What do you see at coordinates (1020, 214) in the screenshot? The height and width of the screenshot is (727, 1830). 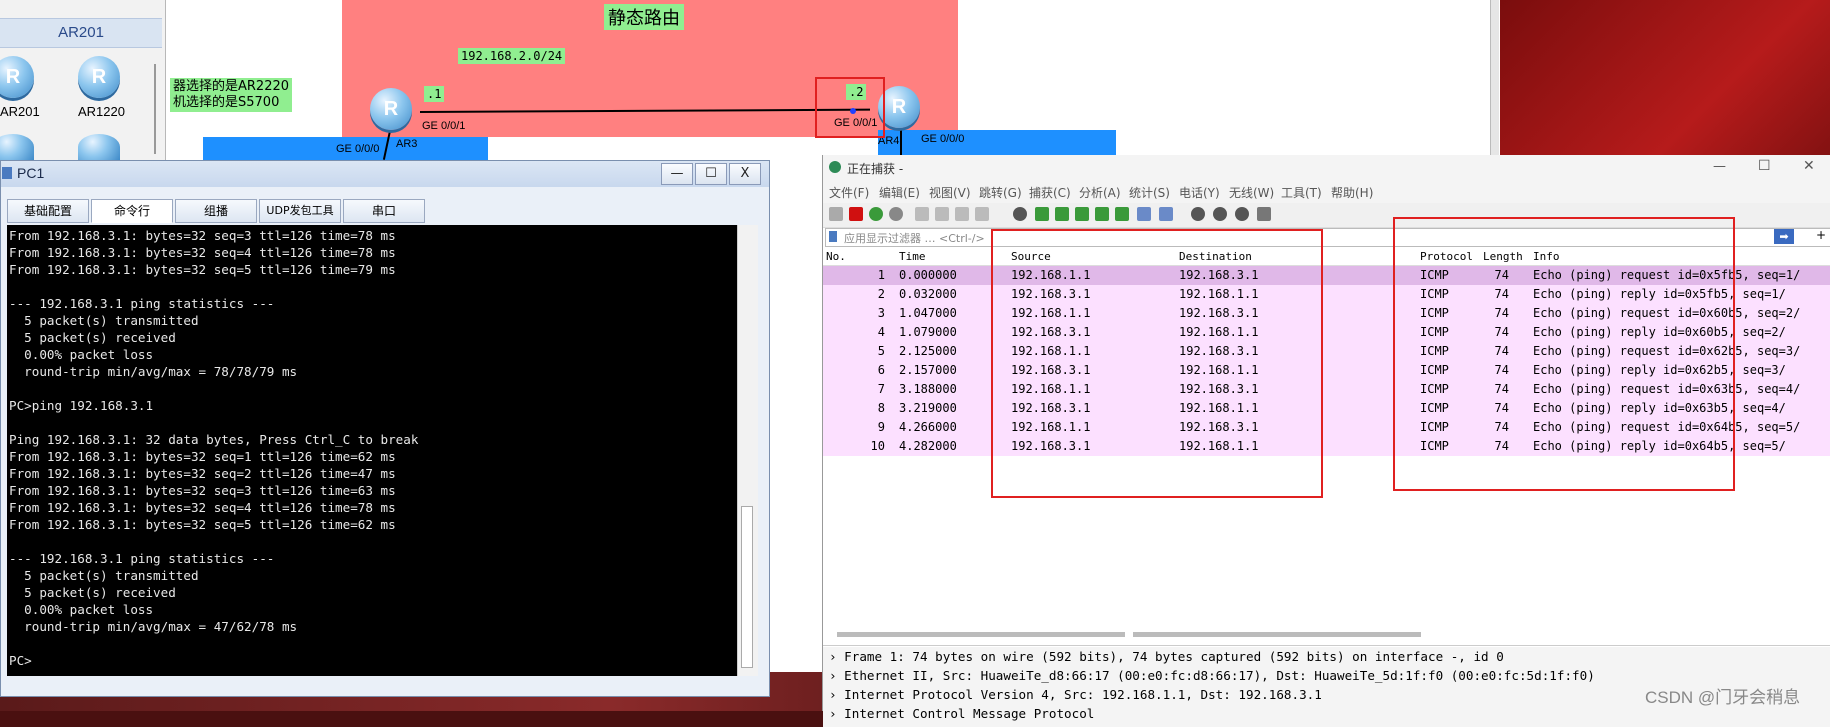 I see `find-packet-icon` at bounding box center [1020, 214].